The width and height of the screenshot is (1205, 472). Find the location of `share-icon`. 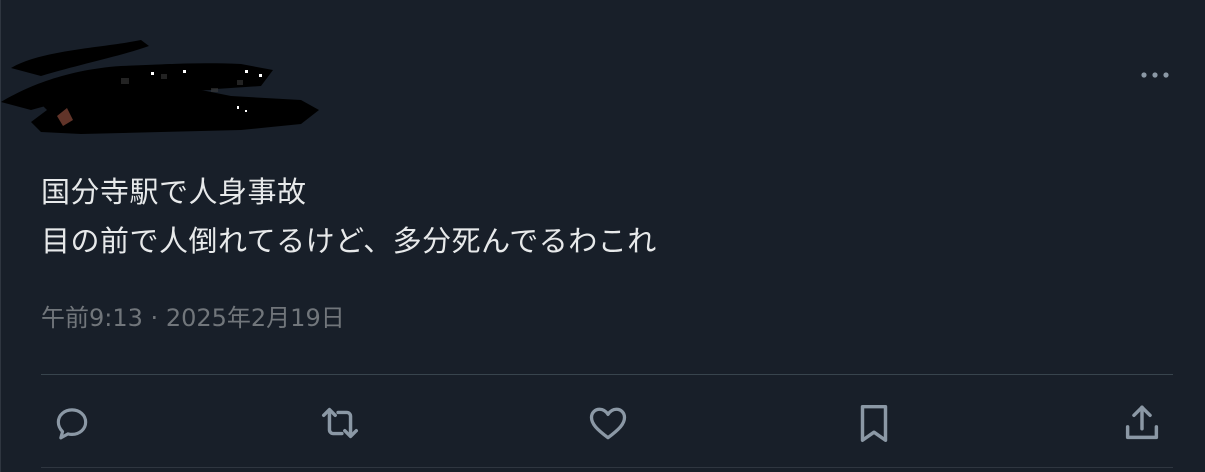

share-icon is located at coordinates (1142, 422).